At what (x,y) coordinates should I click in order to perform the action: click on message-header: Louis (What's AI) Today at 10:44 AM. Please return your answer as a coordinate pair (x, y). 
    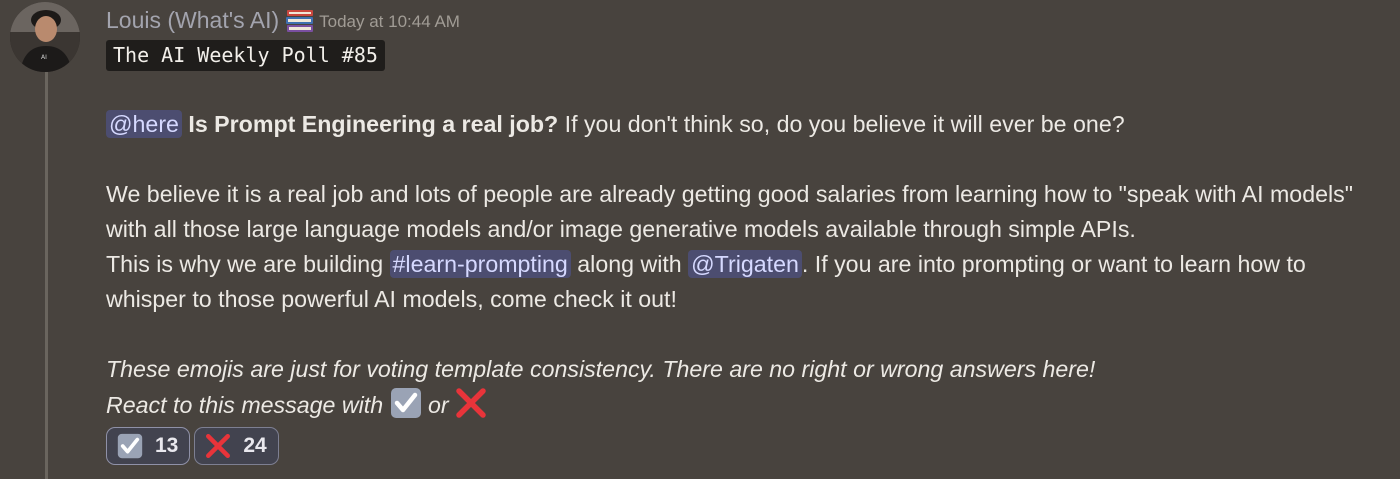
    Looking at the image, I should click on (283, 20).